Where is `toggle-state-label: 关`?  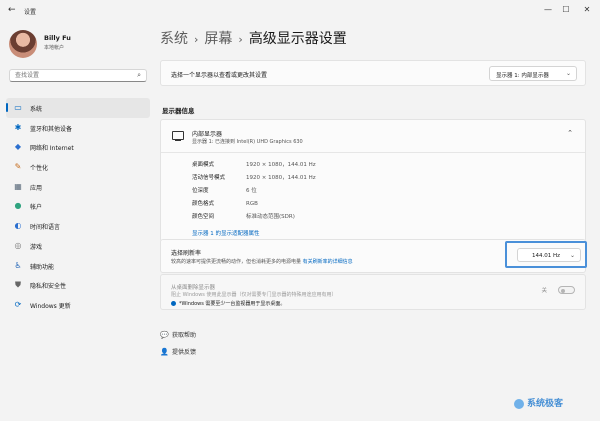
toggle-state-label: 关 is located at coordinates (544, 291).